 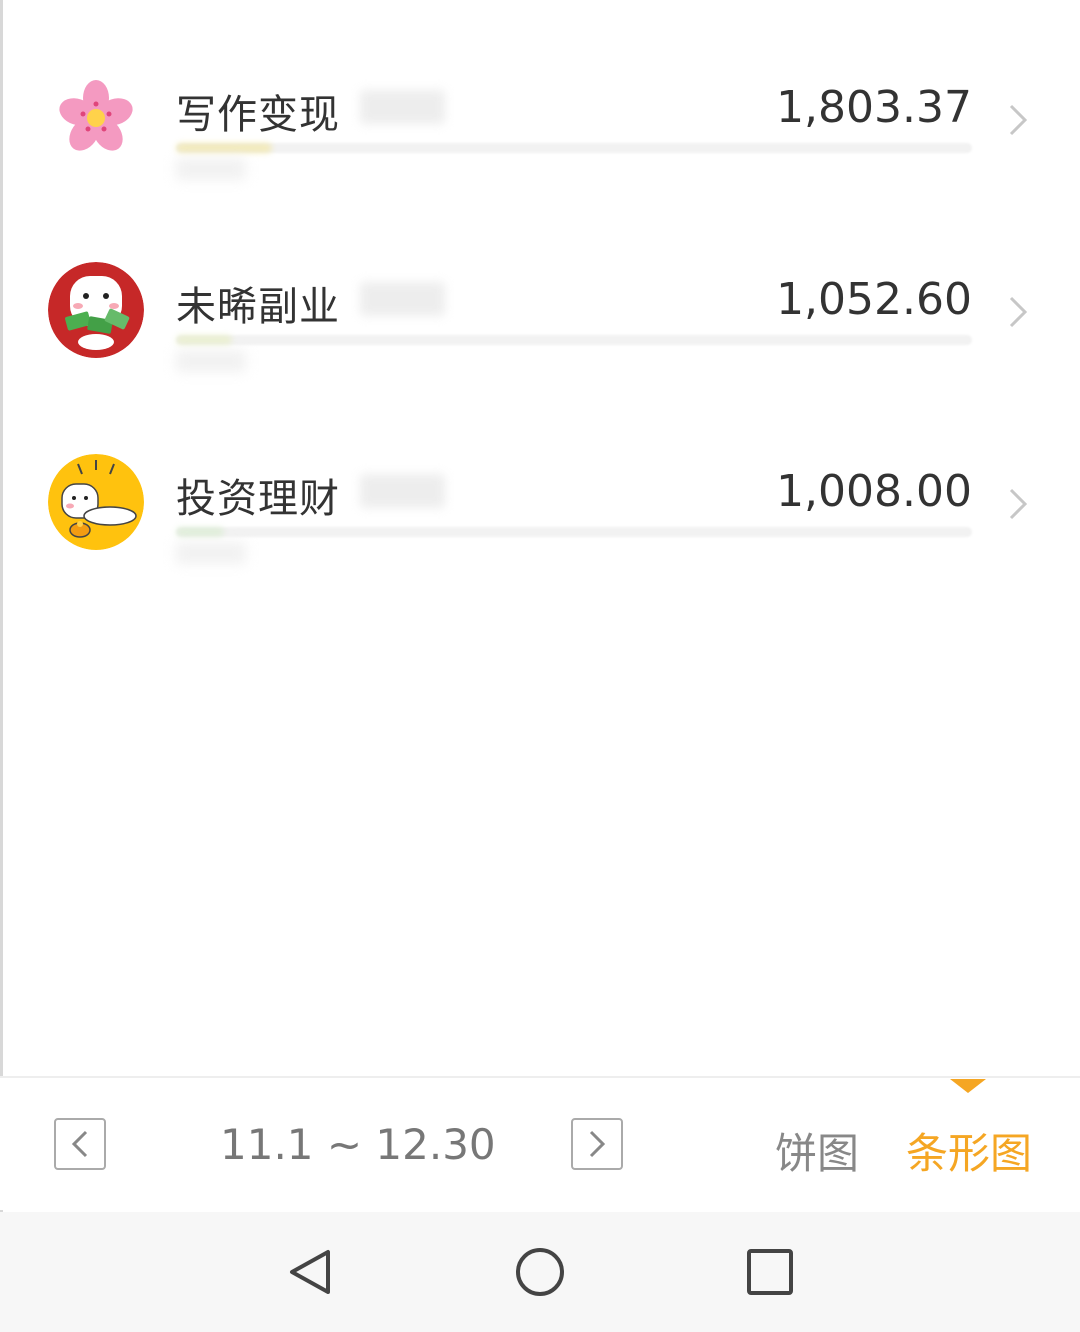 What do you see at coordinates (258, 499) in the screenshot?
I see `item-label: 投资理财` at bounding box center [258, 499].